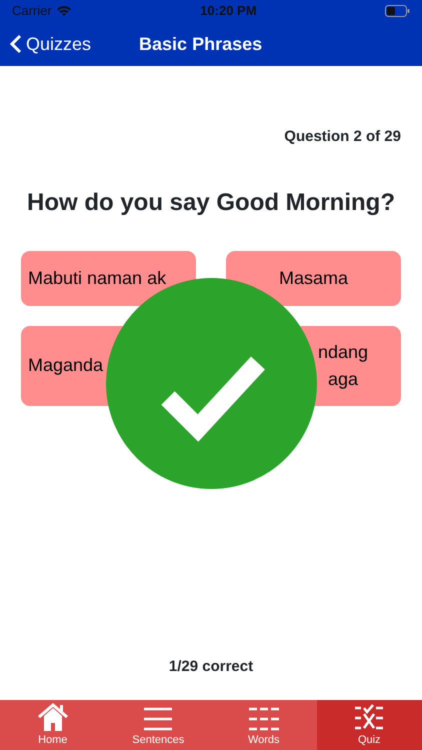 Image resolution: width=422 pixels, height=750 pixels. I want to click on tab-button: Quiz, so click(369, 725).